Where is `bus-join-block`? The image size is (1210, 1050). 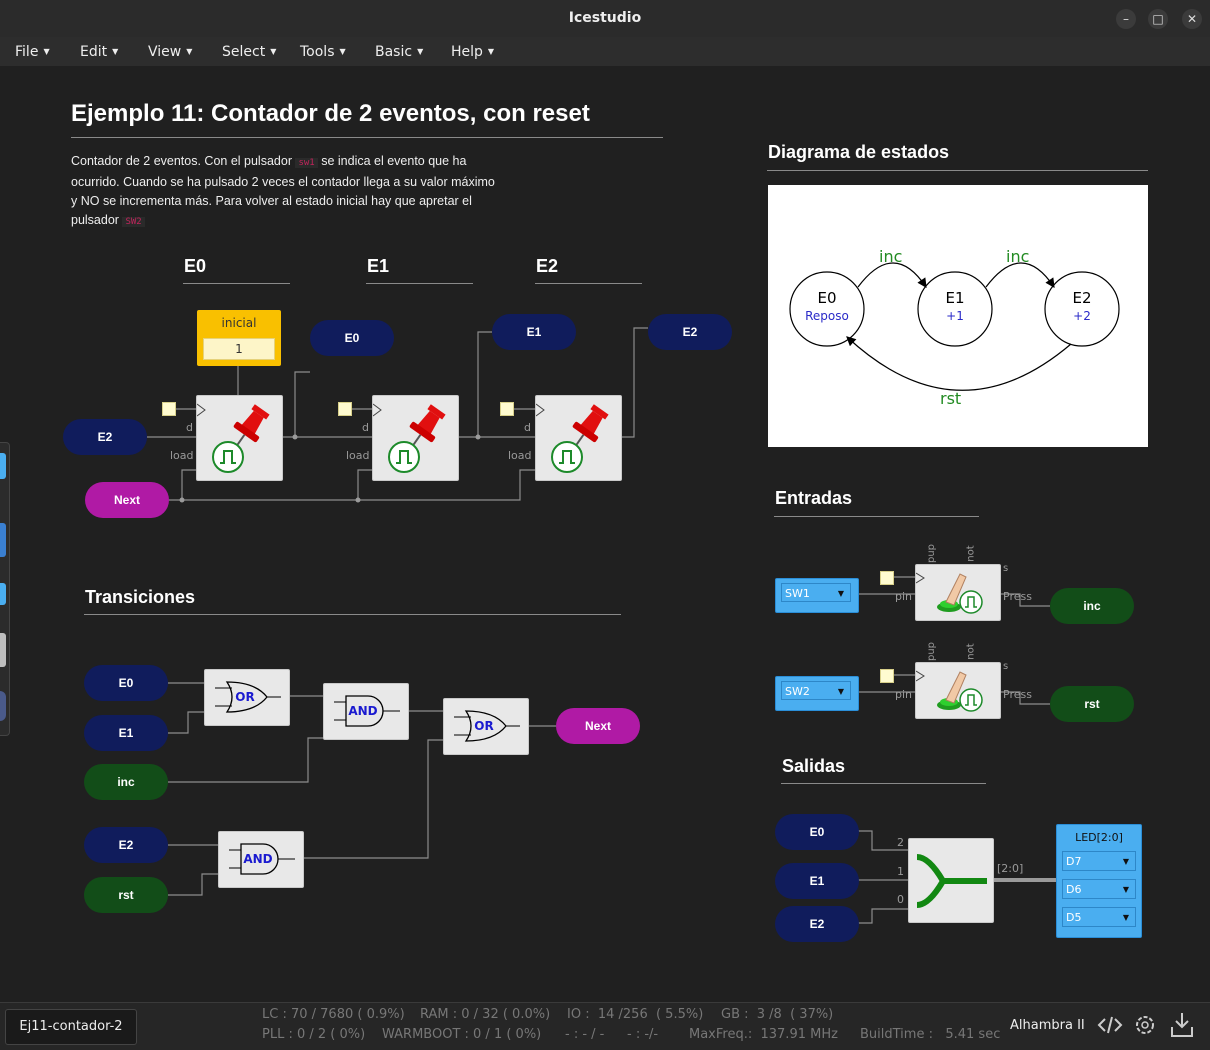 bus-join-block is located at coordinates (951, 880).